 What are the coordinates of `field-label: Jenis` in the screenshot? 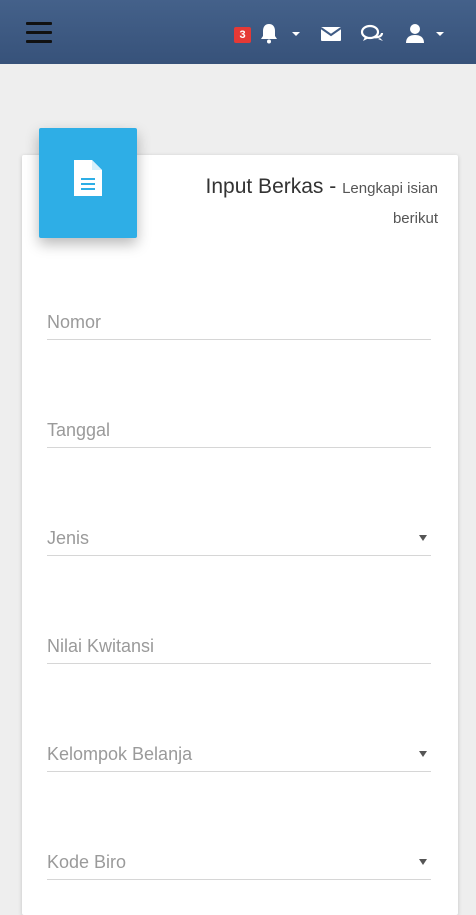 It's located at (68, 538).